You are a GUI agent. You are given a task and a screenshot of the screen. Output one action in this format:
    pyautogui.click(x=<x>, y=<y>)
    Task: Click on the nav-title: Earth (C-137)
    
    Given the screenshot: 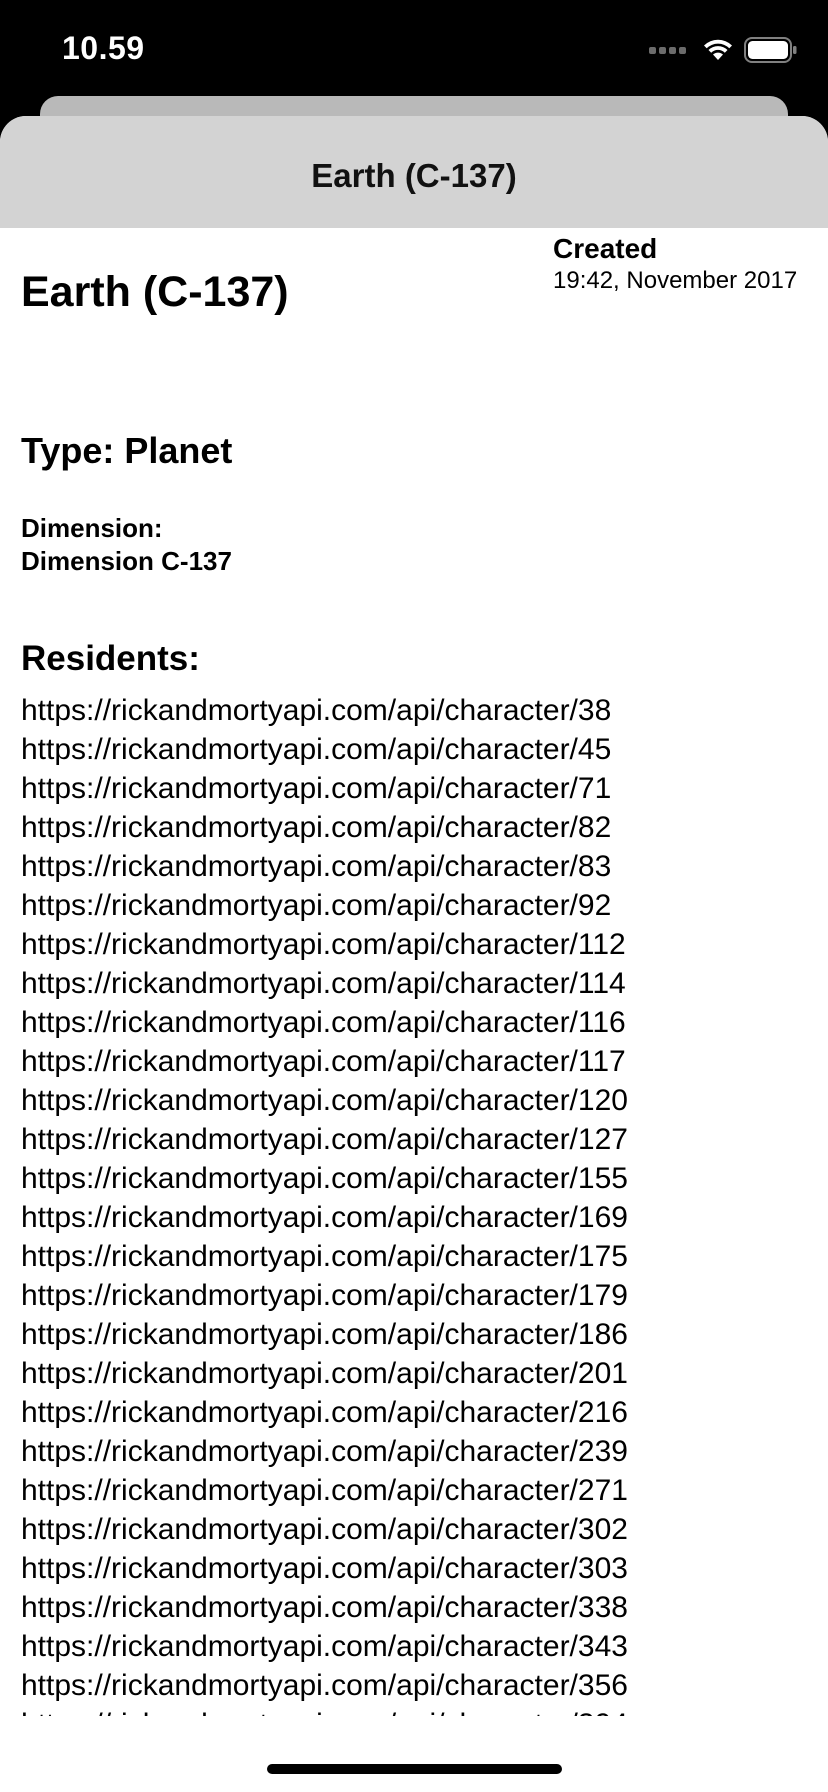 What is the action you would take?
    pyautogui.click(x=414, y=175)
    